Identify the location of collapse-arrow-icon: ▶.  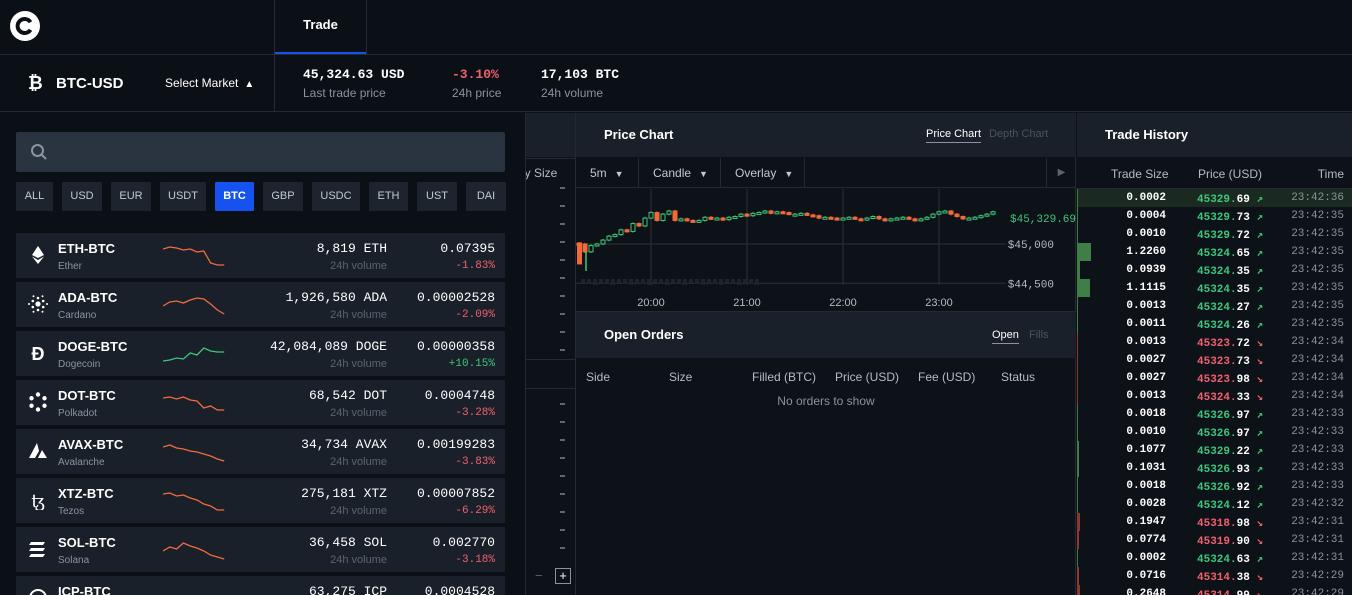
(1061, 173).